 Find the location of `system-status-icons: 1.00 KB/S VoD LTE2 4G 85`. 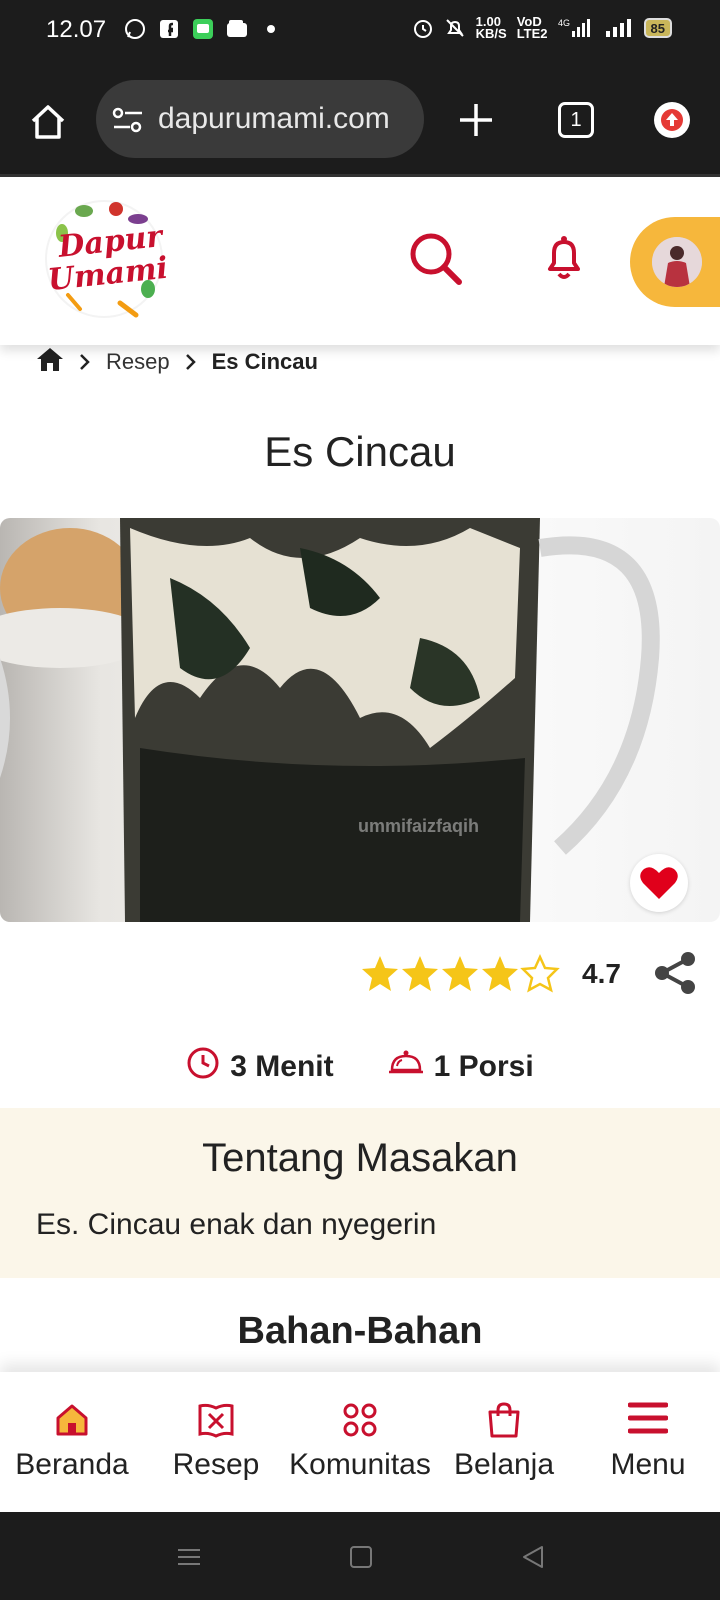

system-status-icons: 1.00 KB/S VoD LTE2 4G 85 is located at coordinates (542, 27).